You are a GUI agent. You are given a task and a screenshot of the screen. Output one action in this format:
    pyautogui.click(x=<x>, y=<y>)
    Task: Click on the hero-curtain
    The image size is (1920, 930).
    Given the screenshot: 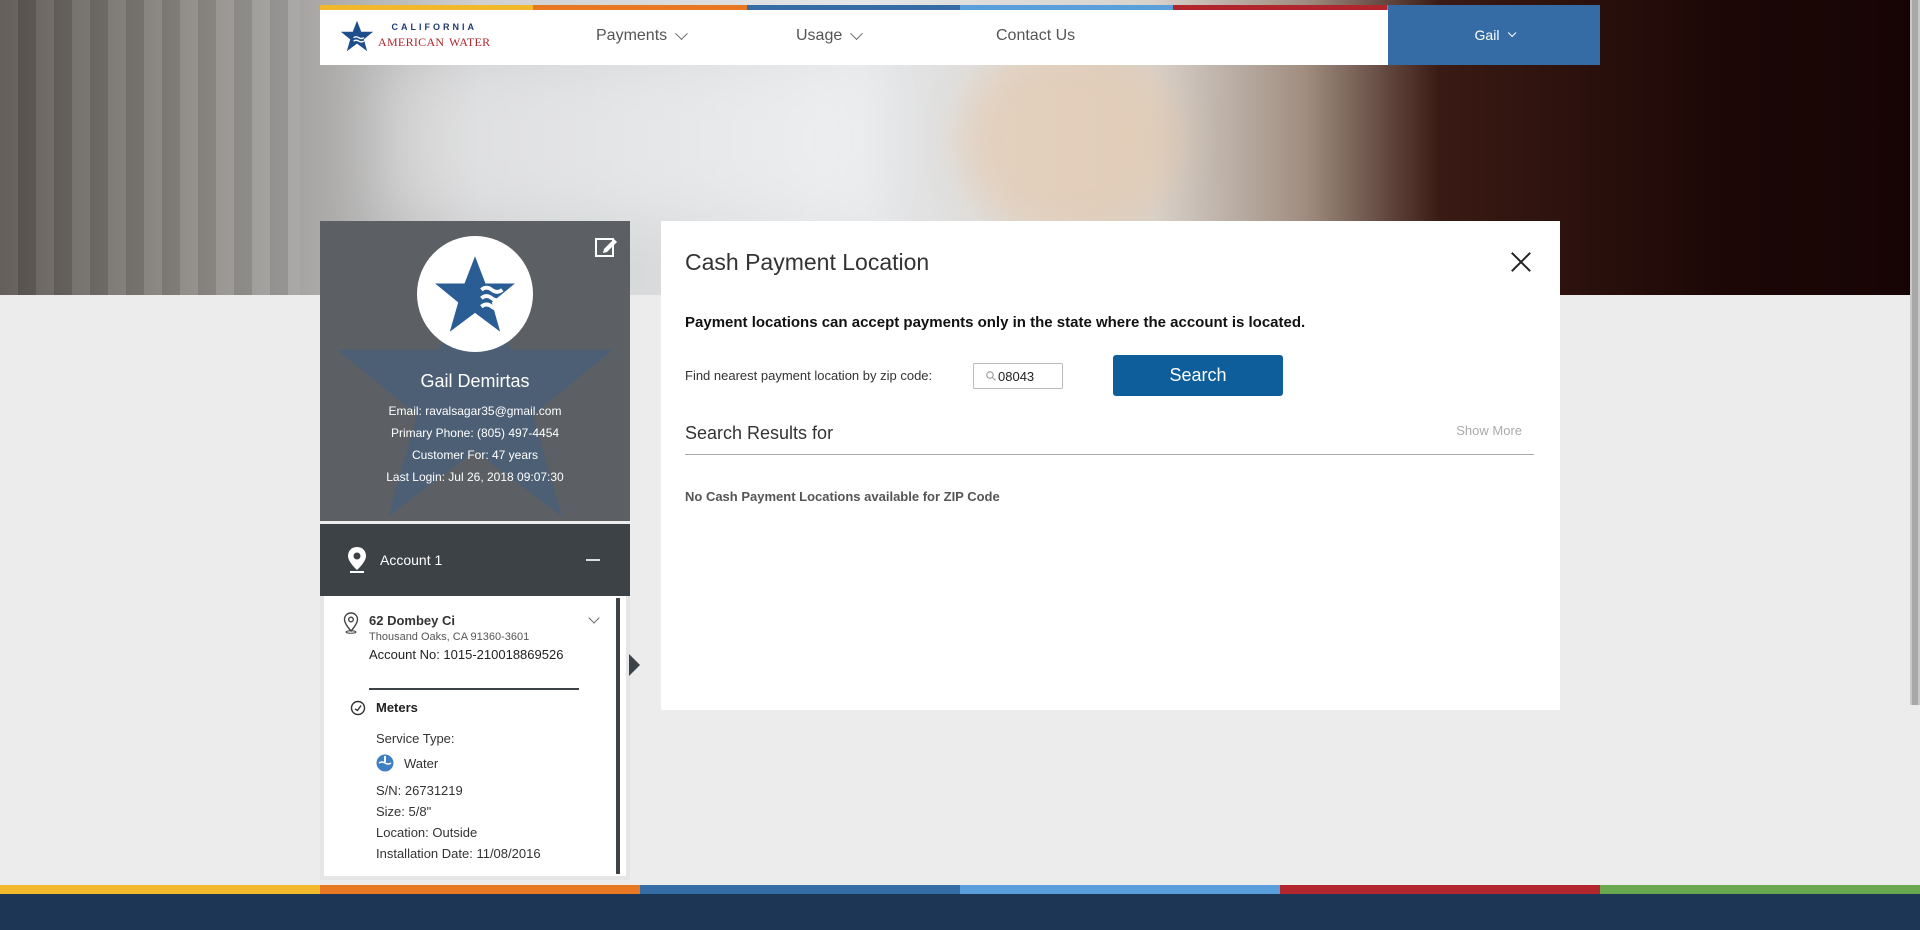 What is the action you would take?
    pyautogui.click(x=150, y=147)
    